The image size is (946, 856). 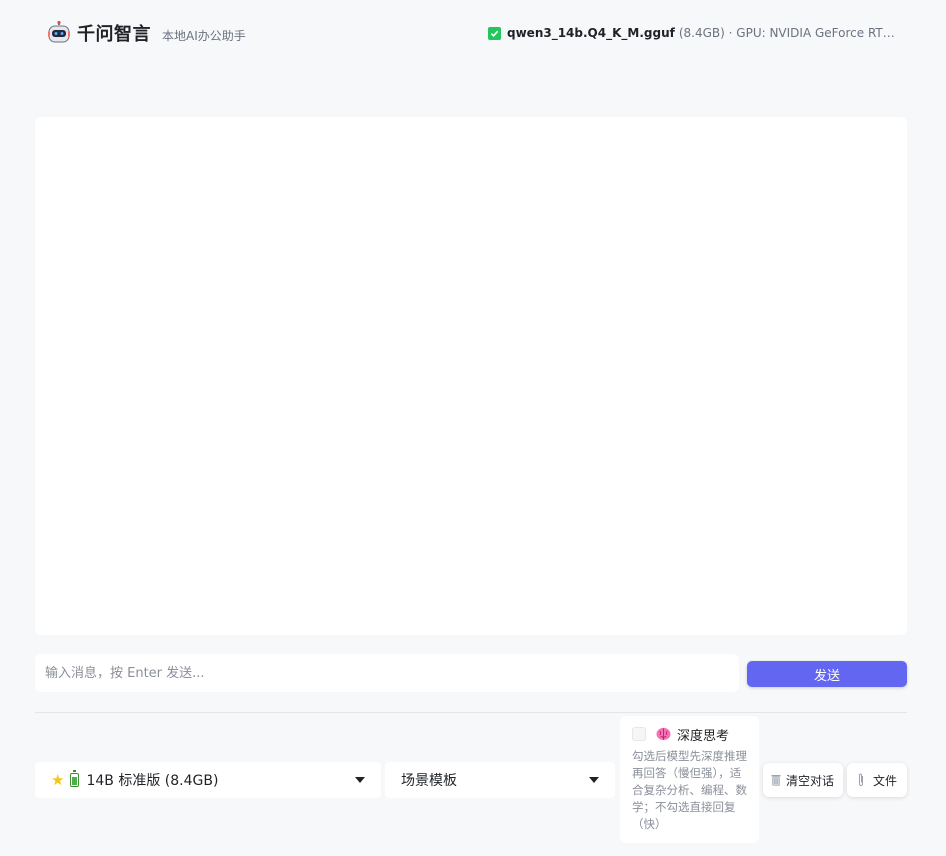 What do you see at coordinates (663, 734) in the screenshot?
I see `brain-icon` at bounding box center [663, 734].